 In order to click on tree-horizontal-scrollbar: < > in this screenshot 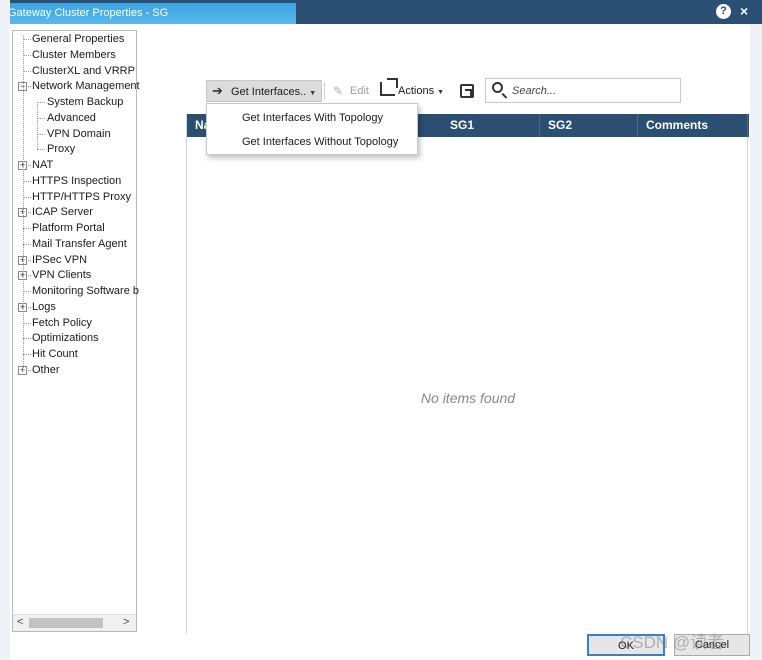, I will do `click(74, 622)`.